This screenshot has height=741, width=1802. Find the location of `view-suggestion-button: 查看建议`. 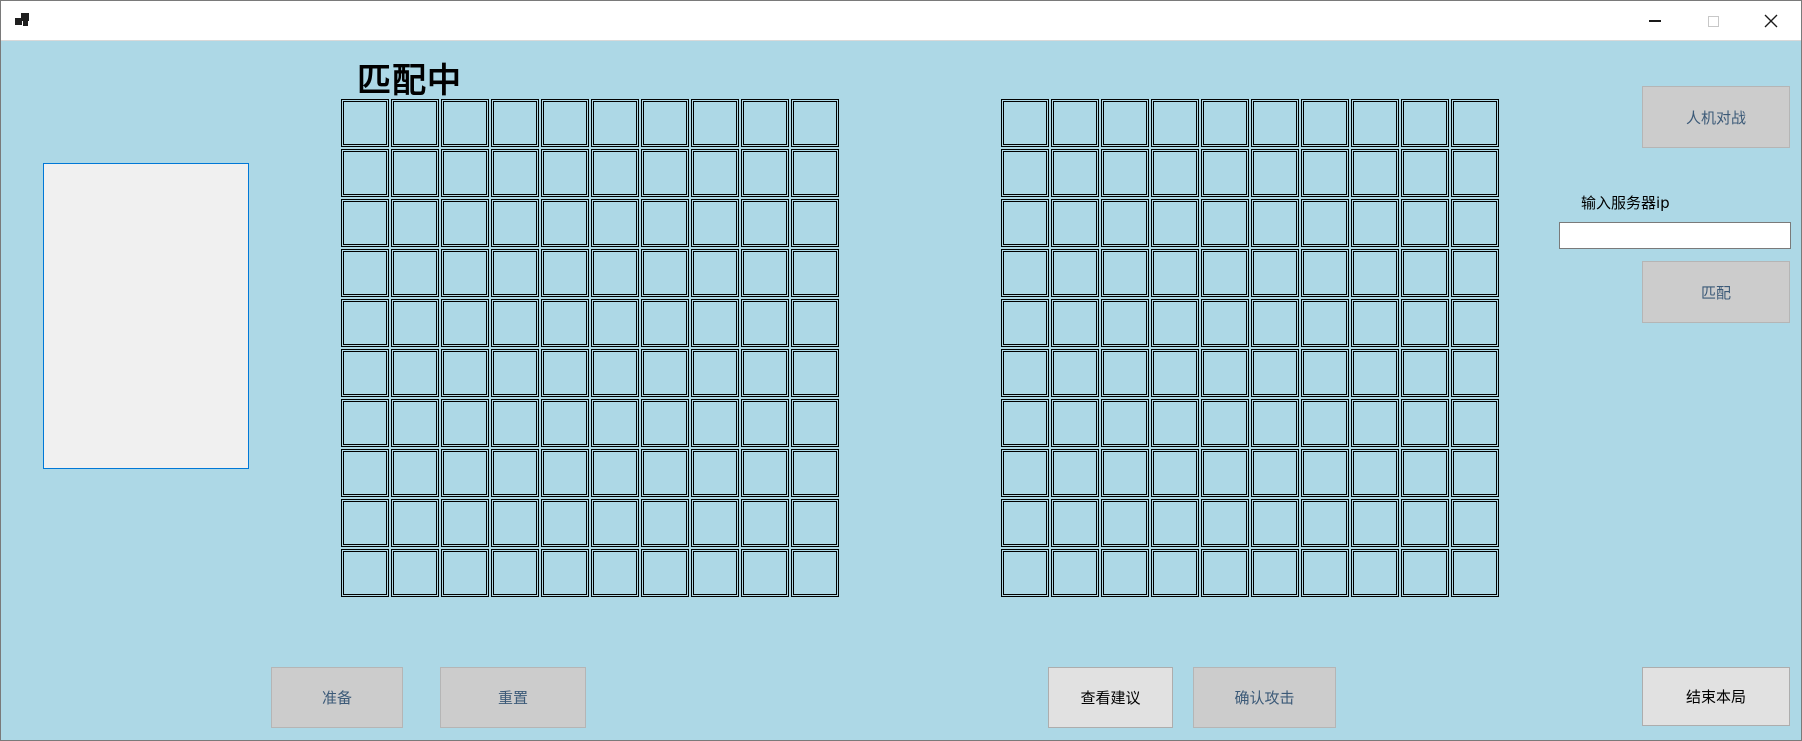

view-suggestion-button: 查看建议 is located at coordinates (1110, 697).